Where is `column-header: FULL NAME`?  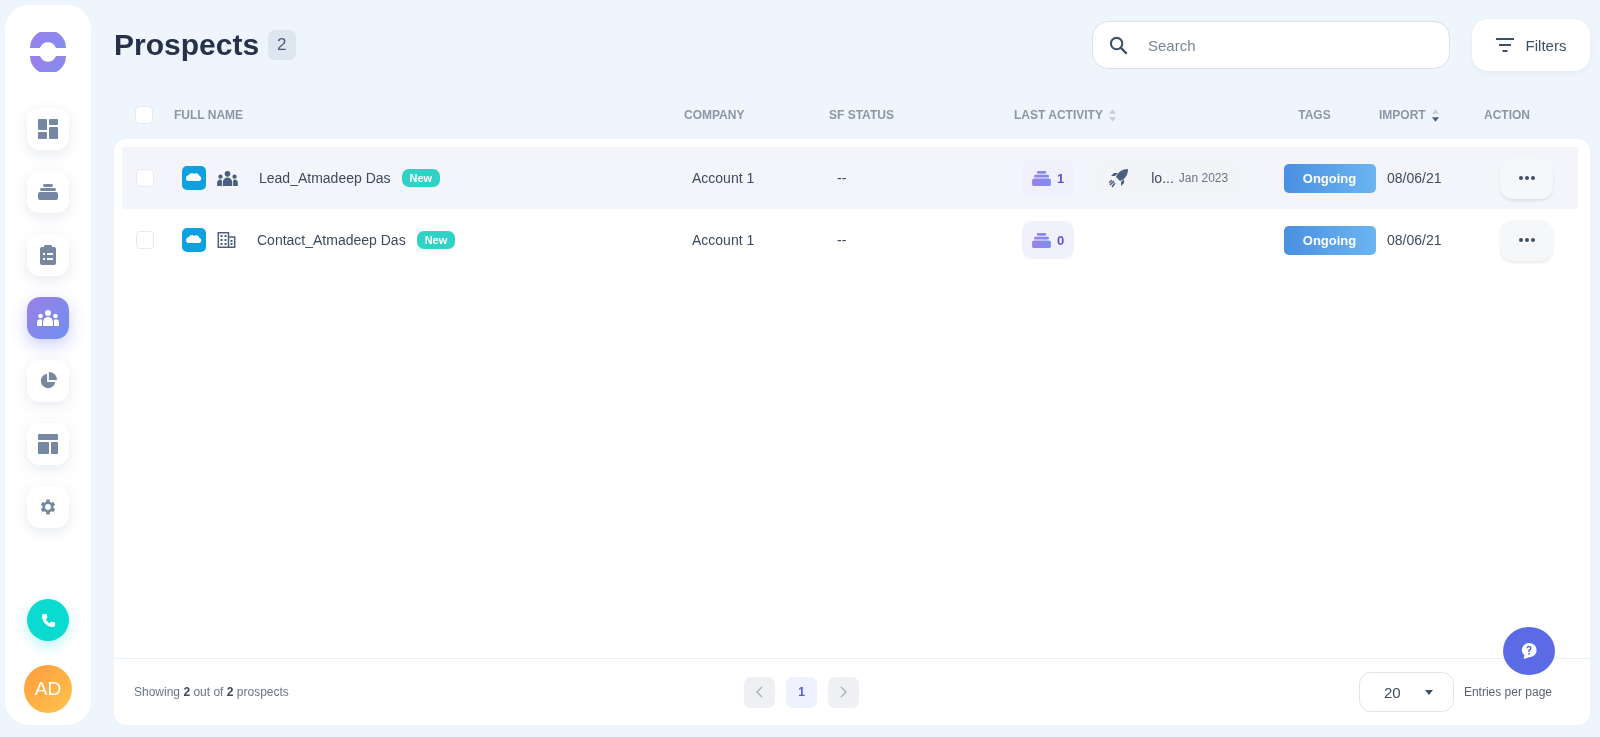 column-header: FULL NAME is located at coordinates (209, 115).